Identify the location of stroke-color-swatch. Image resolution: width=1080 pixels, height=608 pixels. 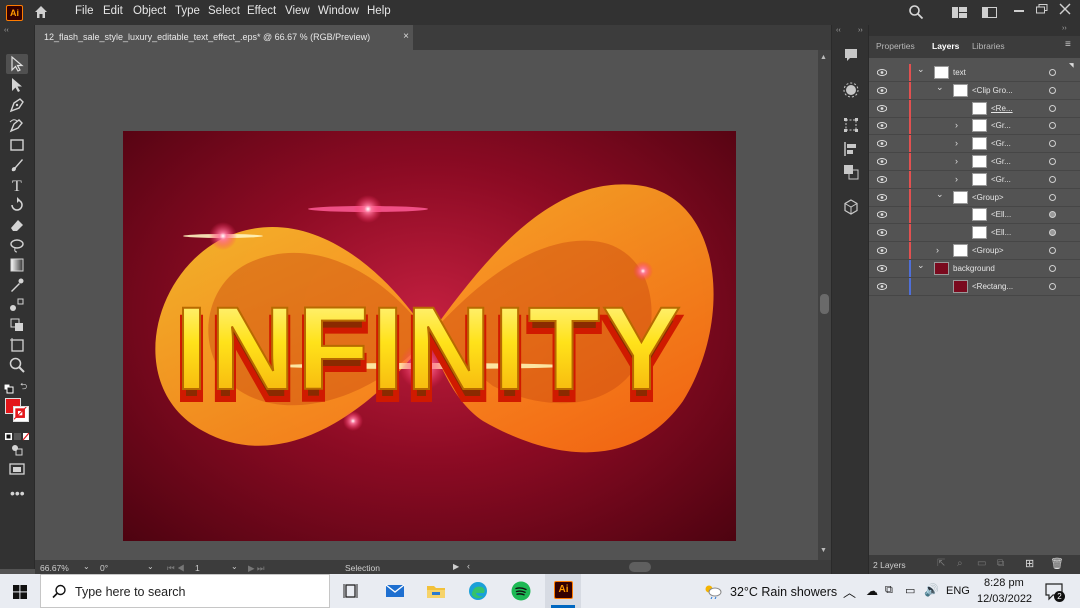
(21, 414).